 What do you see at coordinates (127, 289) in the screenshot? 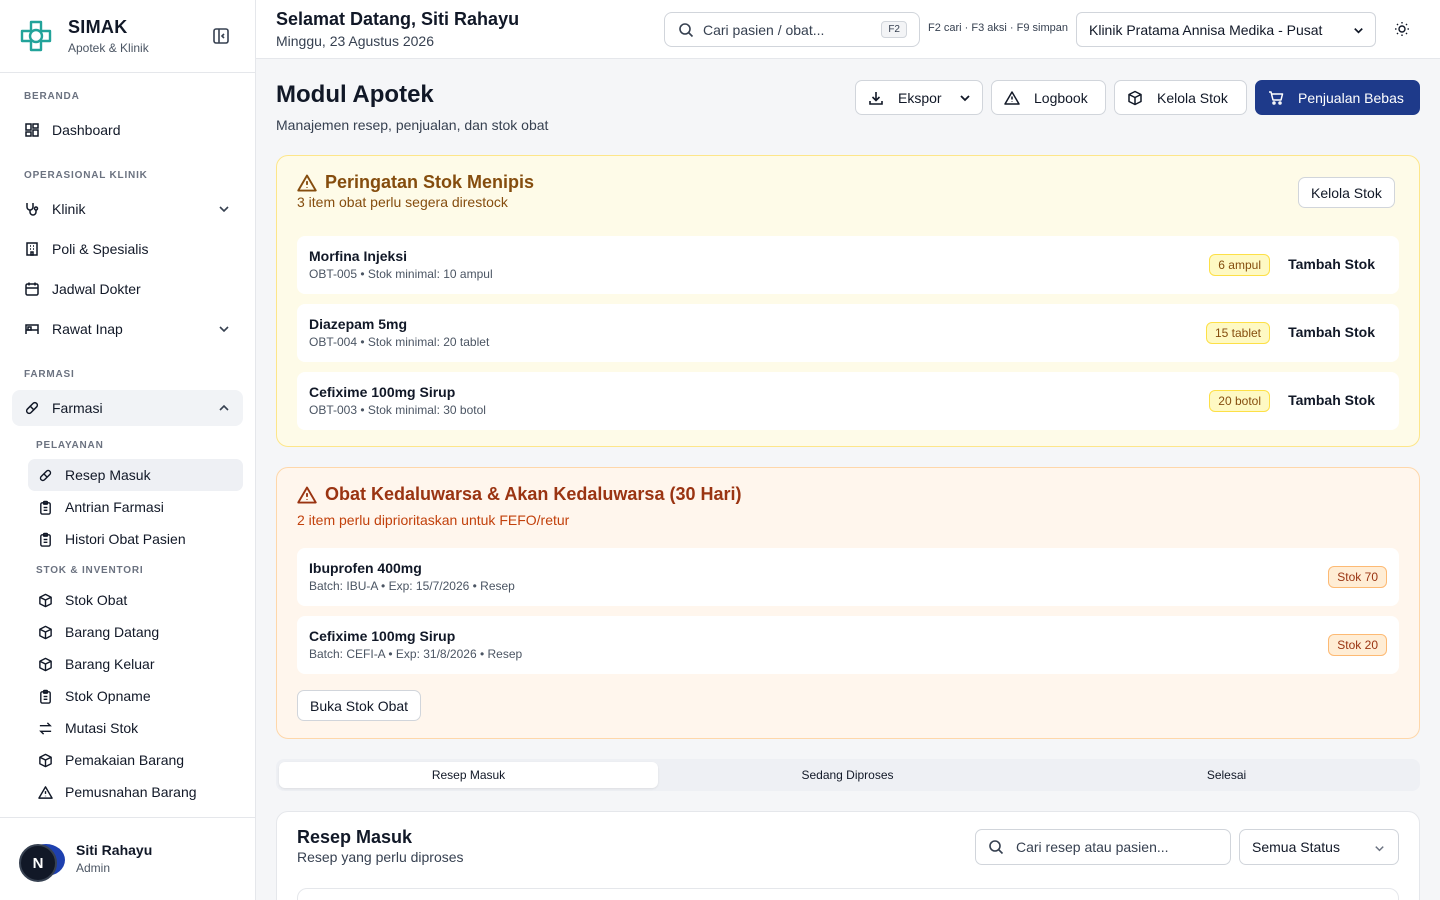
I see `sidebar-item-jadwal: Jadwal Dokter` at bounding box center [127, 289].